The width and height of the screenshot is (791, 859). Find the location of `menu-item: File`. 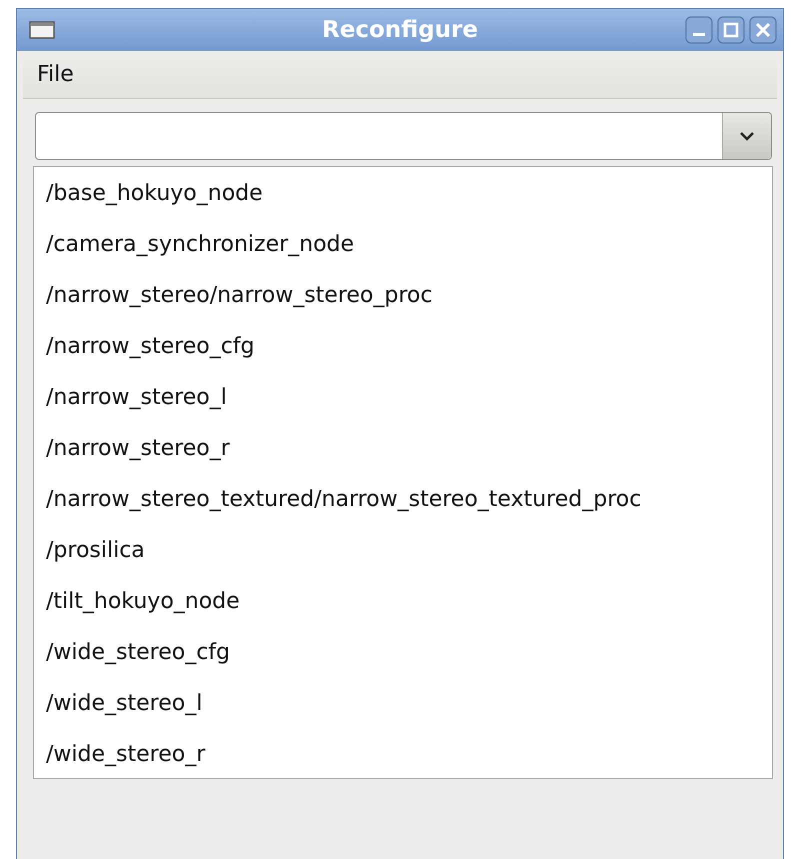

menu-item: File is located at coordinates (55, 74).